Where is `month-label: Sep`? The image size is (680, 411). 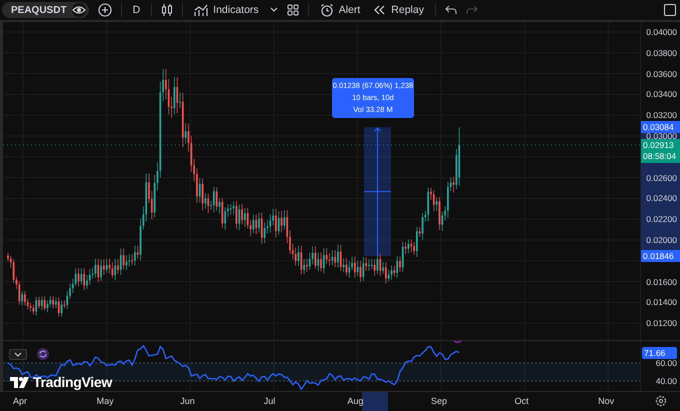 month-label: Sep is located at coordinates (438, 401).